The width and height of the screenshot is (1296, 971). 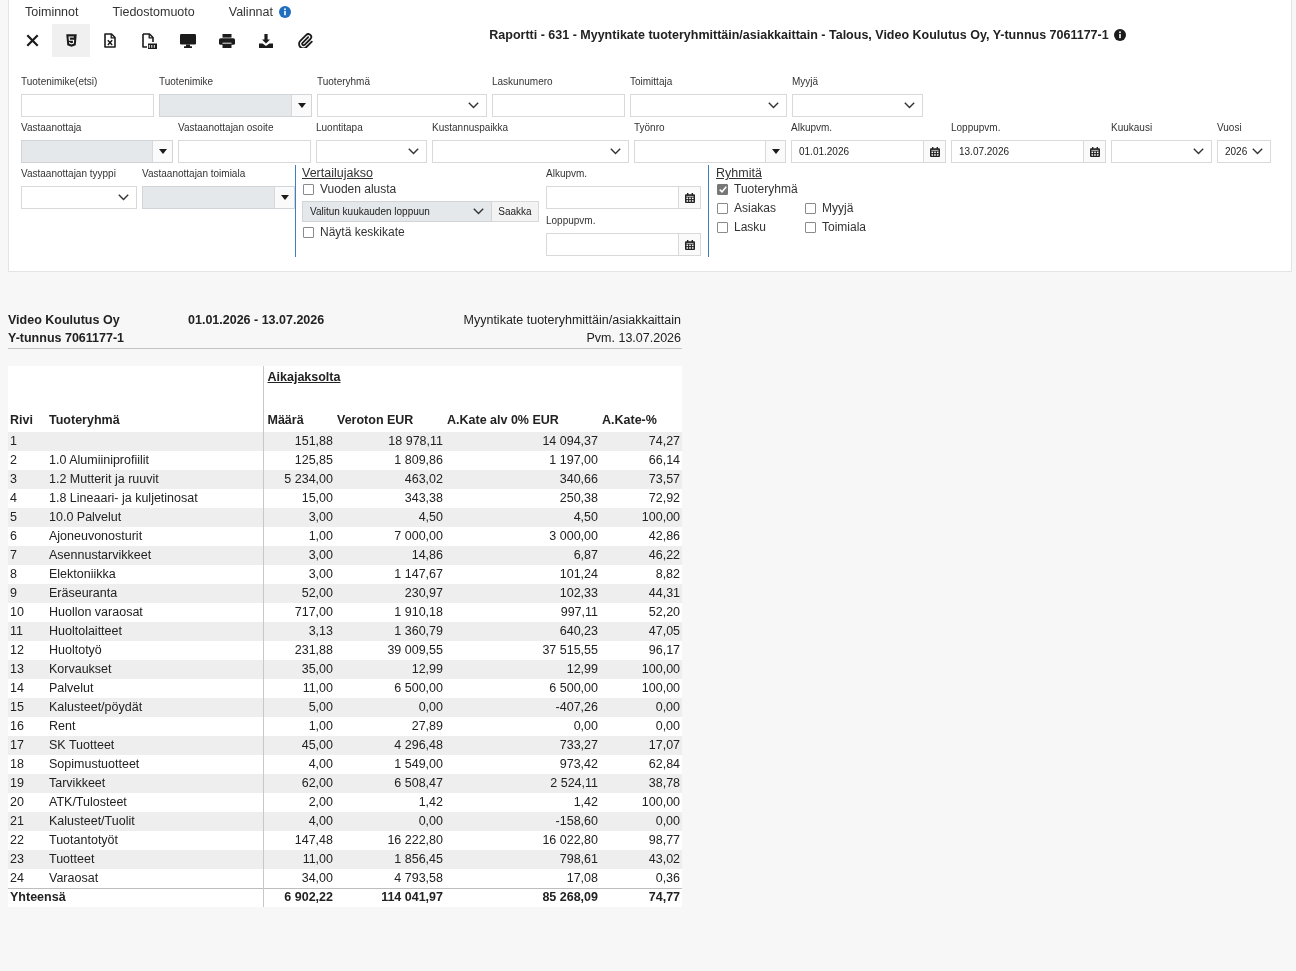 I want to click on field-label: Laskunumero, so click(x=523, y=82).